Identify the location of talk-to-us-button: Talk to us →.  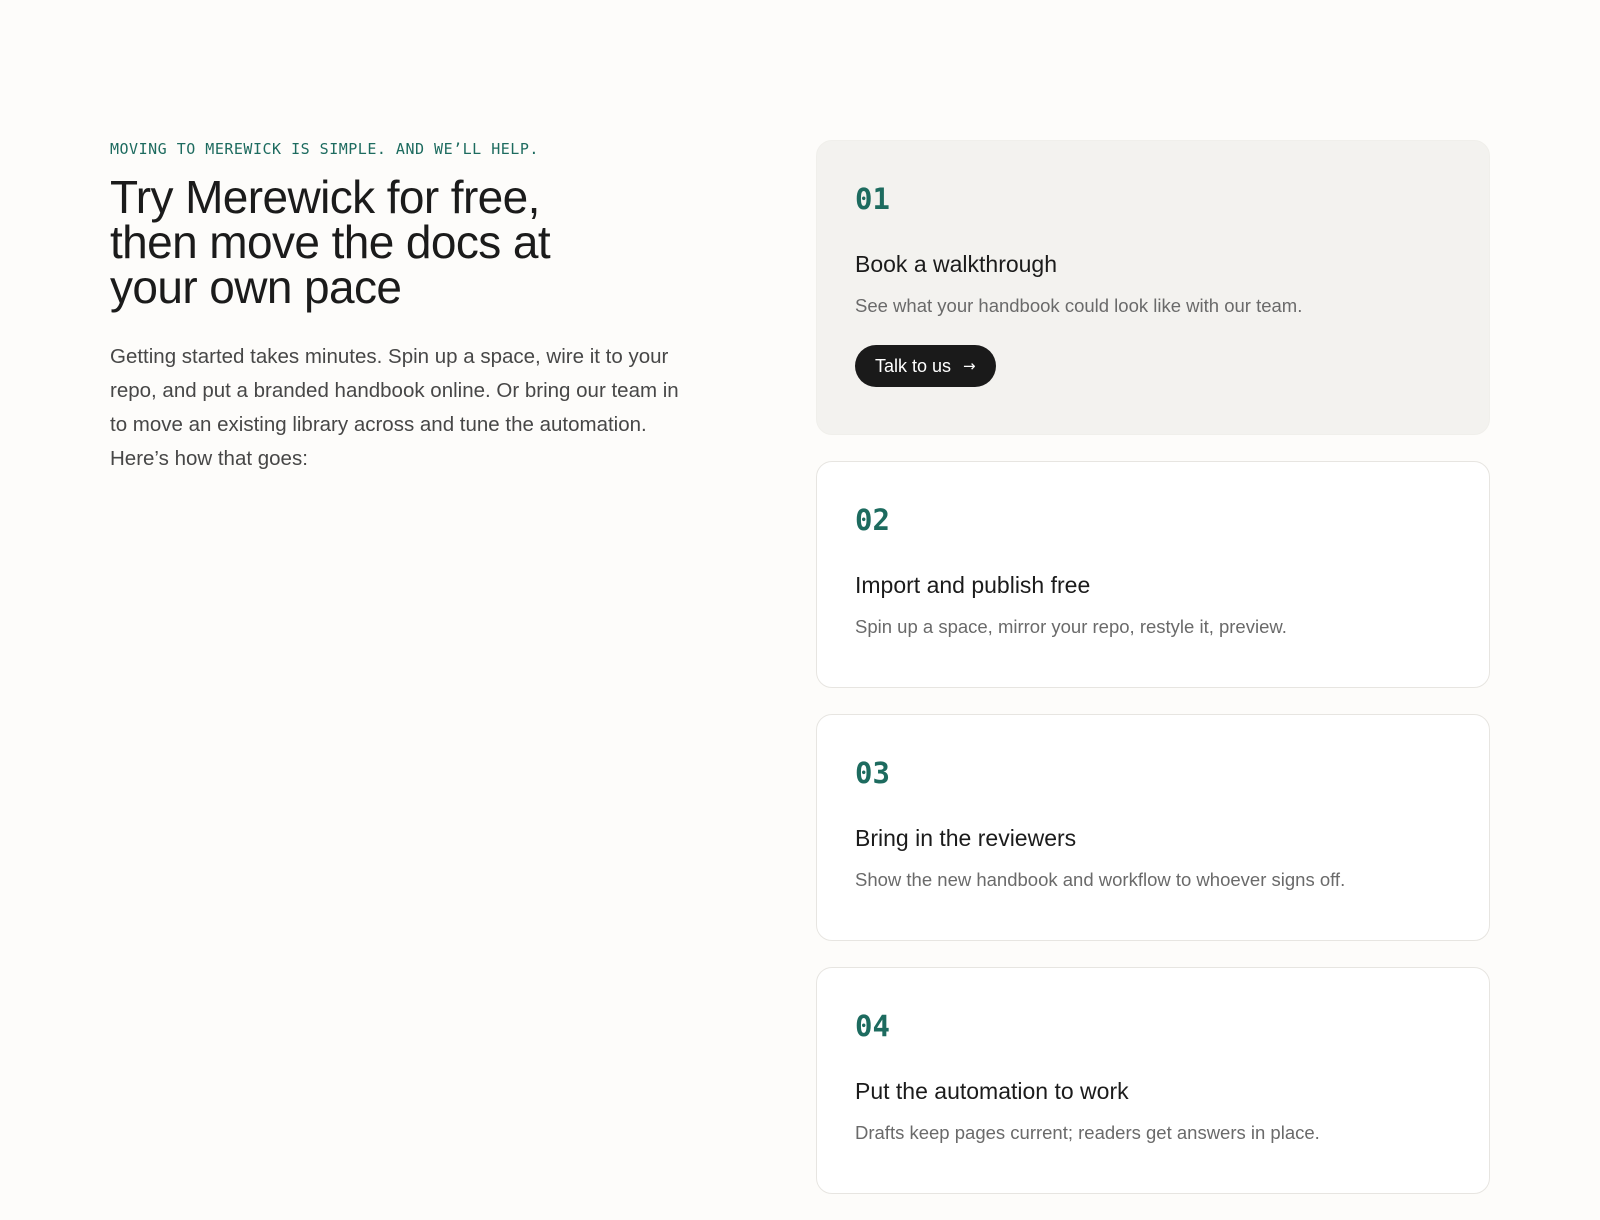
(925, 366).